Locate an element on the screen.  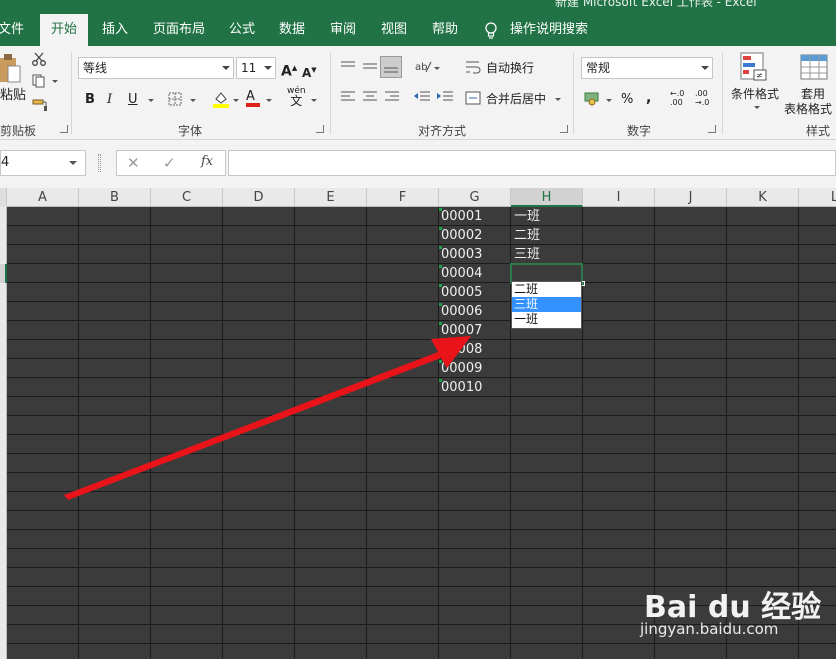
watermark-url: jingyan.baidu.com is located at coordinates (709, 629).